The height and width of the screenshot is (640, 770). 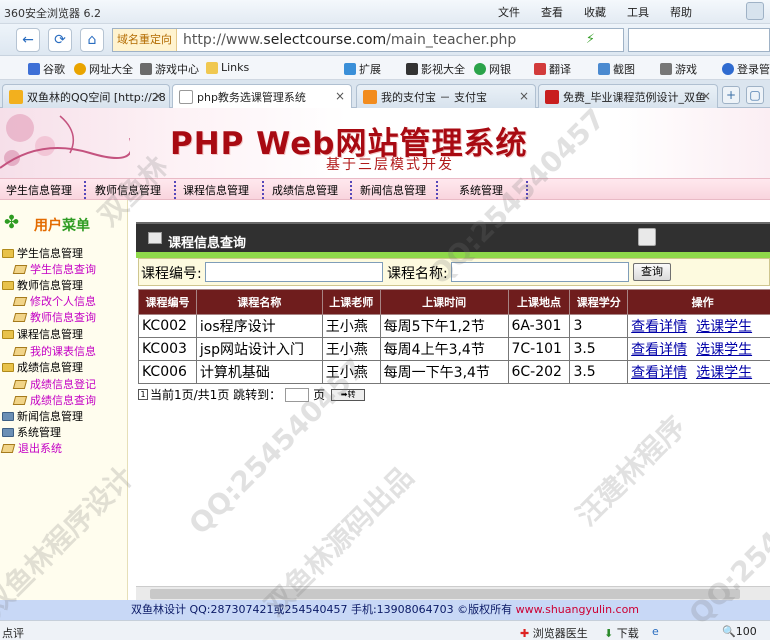 I want to click on nav-divider, so click(x=527, y=190).